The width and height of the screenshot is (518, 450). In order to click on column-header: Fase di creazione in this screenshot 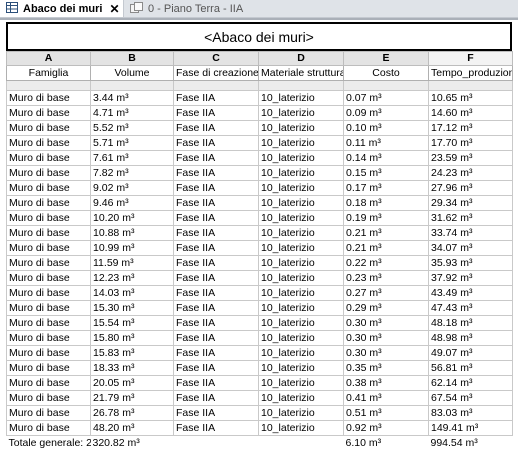, I will do `click(216, 73)`.